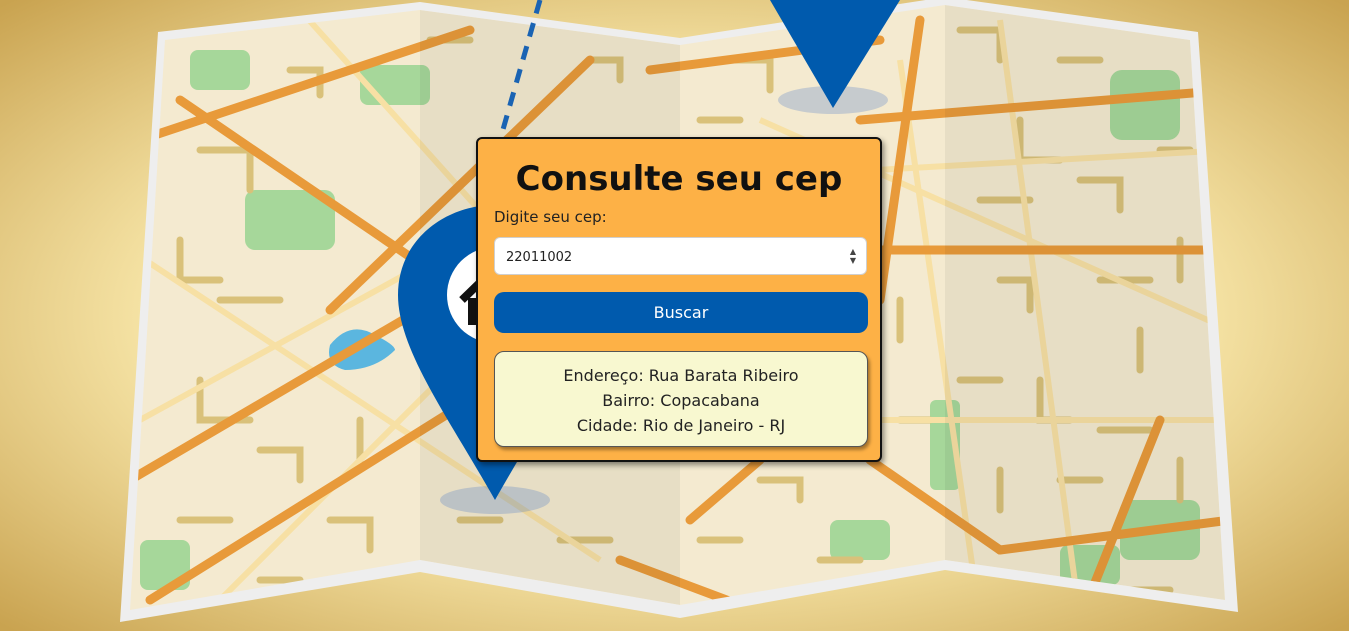 The height and width of the screenshot is (631, 1349). Describe the element at coordinates (681, 312) in the screenshot. I see `search-button: Buscar` at that location.